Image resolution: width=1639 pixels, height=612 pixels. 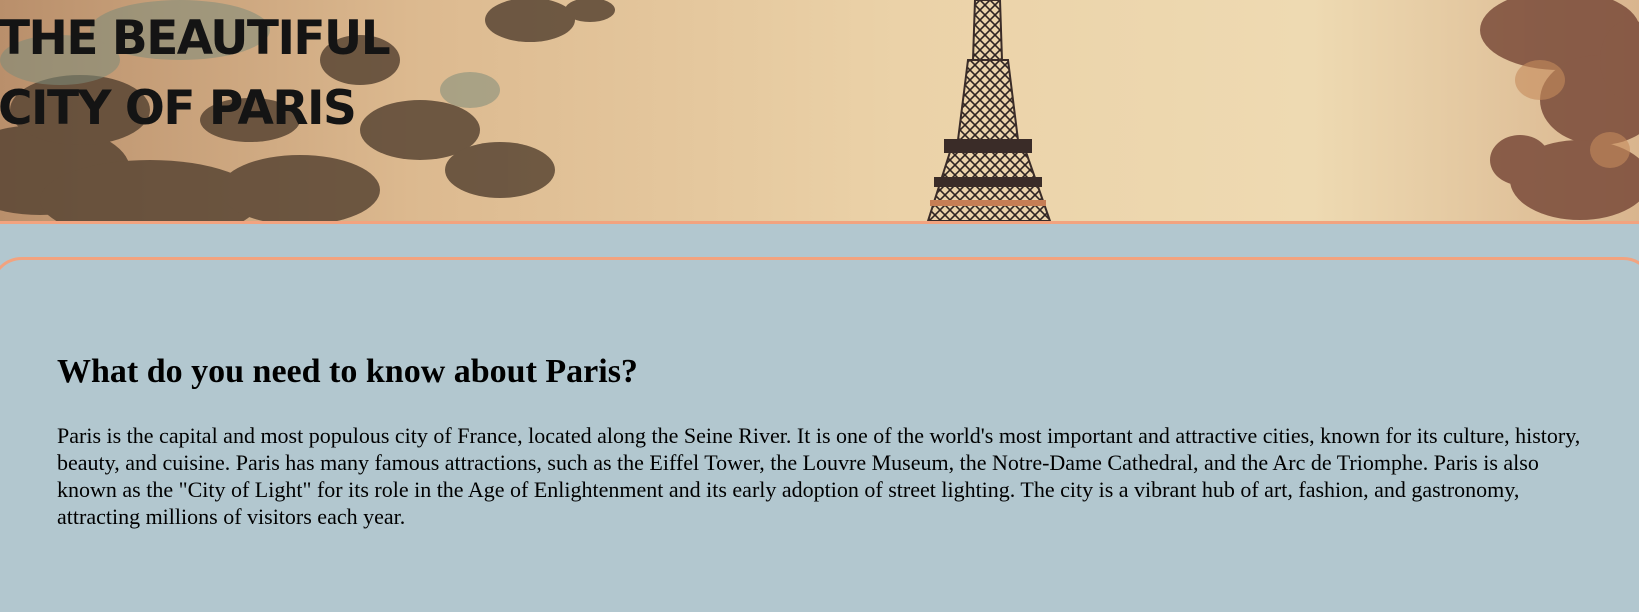 I want to click on section-heading: What do you need to know about Paris?, so click(x=347, y=371).